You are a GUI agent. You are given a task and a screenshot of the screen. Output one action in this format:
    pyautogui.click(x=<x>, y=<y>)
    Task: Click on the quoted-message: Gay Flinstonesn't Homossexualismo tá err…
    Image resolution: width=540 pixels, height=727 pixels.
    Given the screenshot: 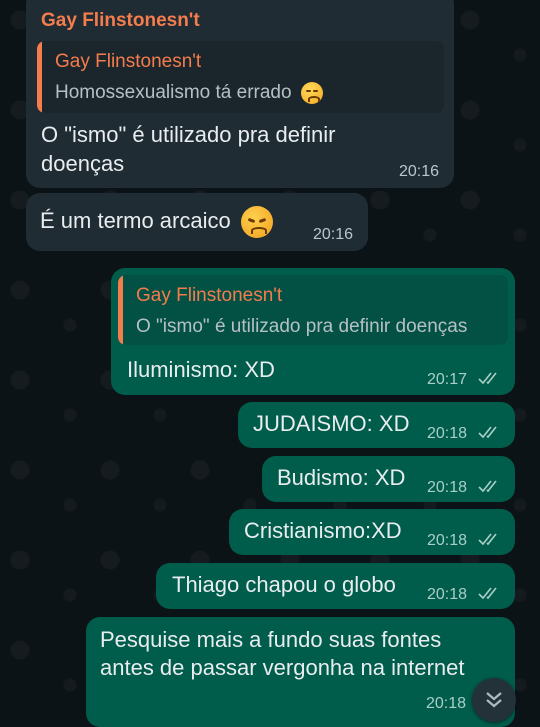 What is the action you would take?
    pyautogui.click(x=240, y=77)
    